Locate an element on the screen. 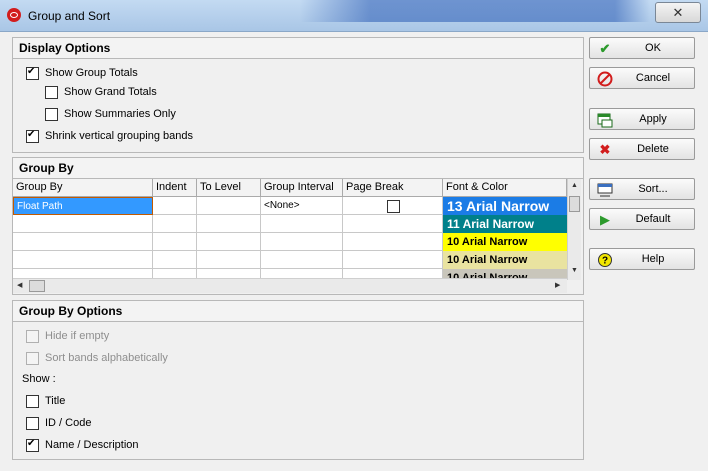 Image resolution: width=708 pixels, height=471 pixels. checkbox-label: Show Group Totals is located at coordinates (91, 73).